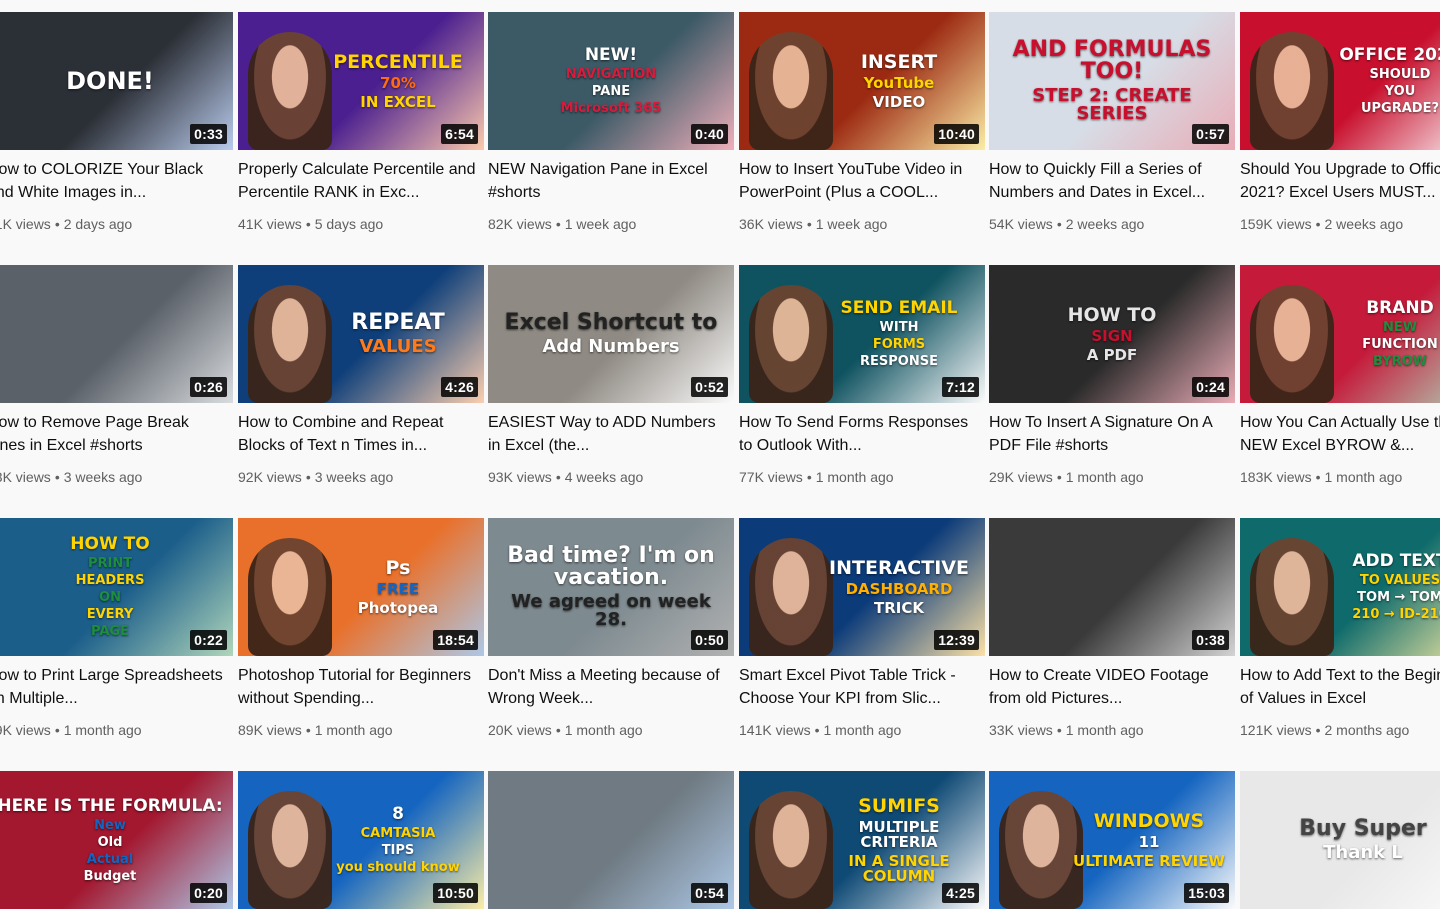 This screenshot has width=1440, height=909. I want to click on video-card: 8 CAMTASIA TIPS you should know 10:50, so click(361, 840).